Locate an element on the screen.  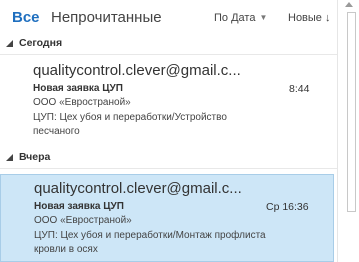
mail-time: Ср 16:36 is located at coordinates (287, 207).